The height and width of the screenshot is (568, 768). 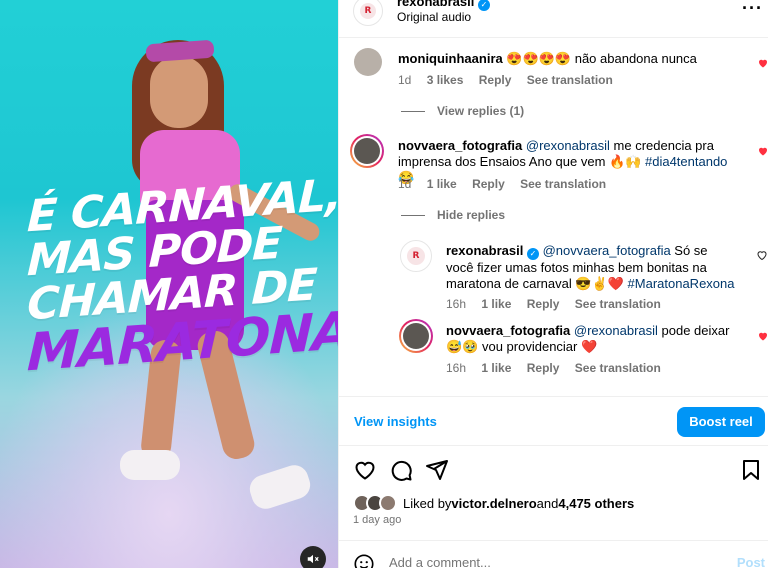 I want to click on share-send-icon, so click(x=437, y=470).